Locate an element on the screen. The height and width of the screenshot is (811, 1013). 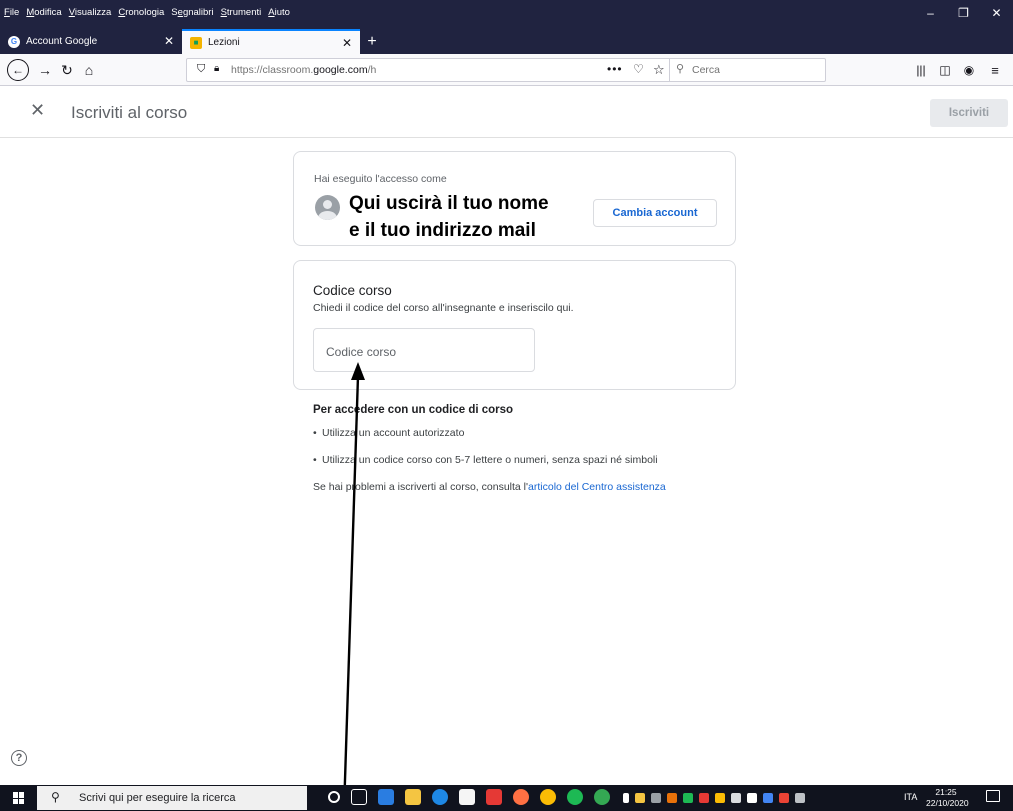
account-icon: ◉ is located at coordinates (969, 70).